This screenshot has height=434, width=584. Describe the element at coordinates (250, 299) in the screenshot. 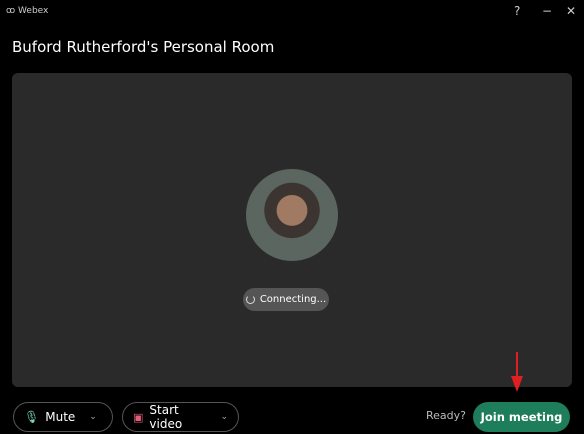

I see `spinner-icon` at that location.